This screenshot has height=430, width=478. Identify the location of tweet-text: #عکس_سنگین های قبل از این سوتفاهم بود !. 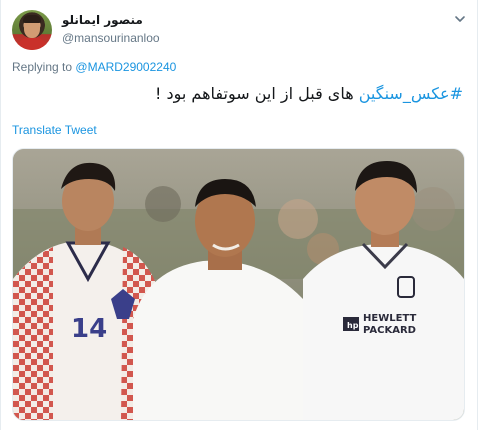
(309, 93).